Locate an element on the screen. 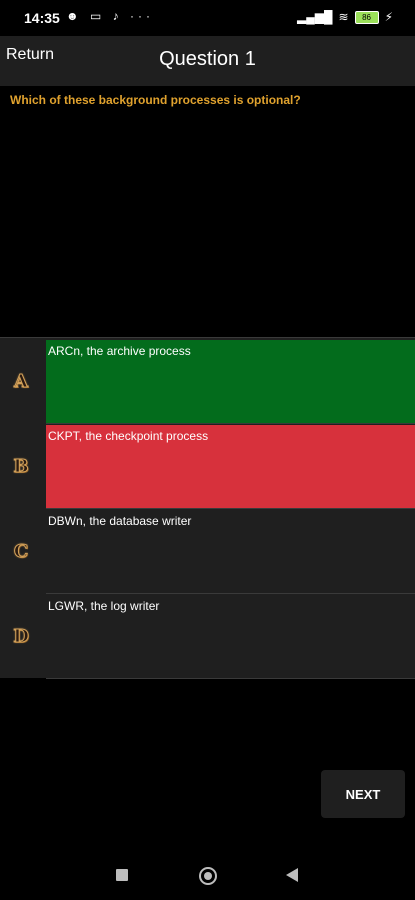  status-time: 14:35 is located at coordinates (42, 18).